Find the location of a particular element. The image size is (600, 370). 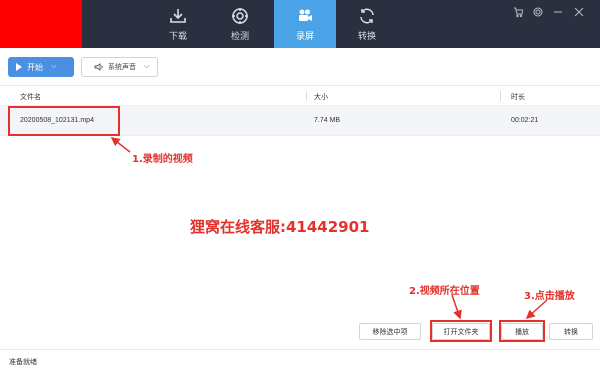

status-text: 准备就绪 is located at coordinates (23, 362).